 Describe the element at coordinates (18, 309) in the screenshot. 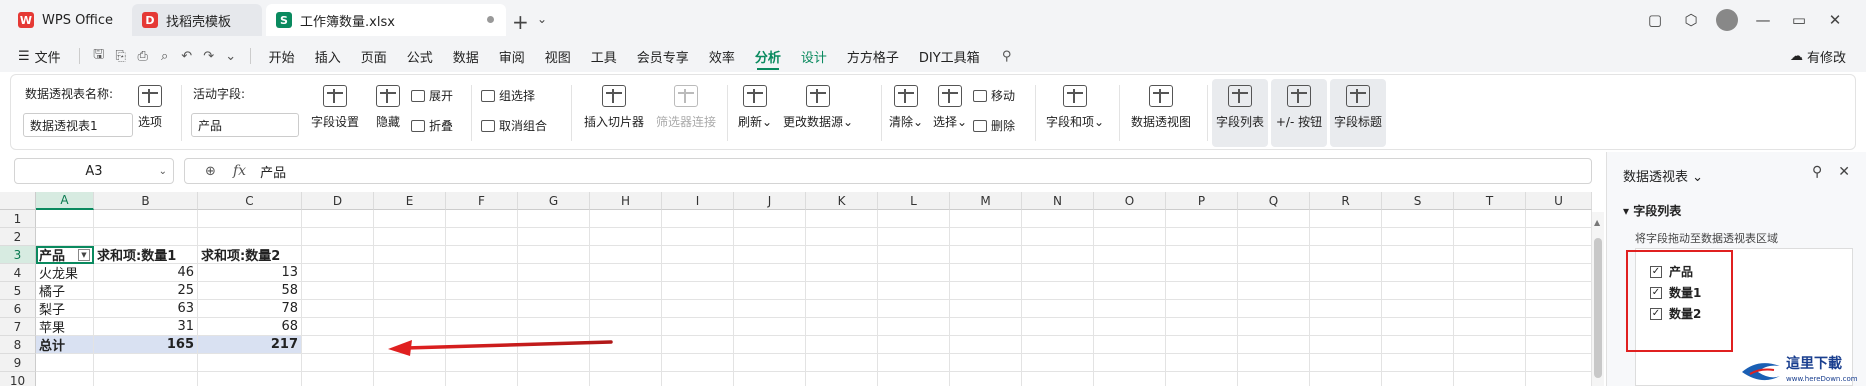

I see `row-header: 6` at that location.